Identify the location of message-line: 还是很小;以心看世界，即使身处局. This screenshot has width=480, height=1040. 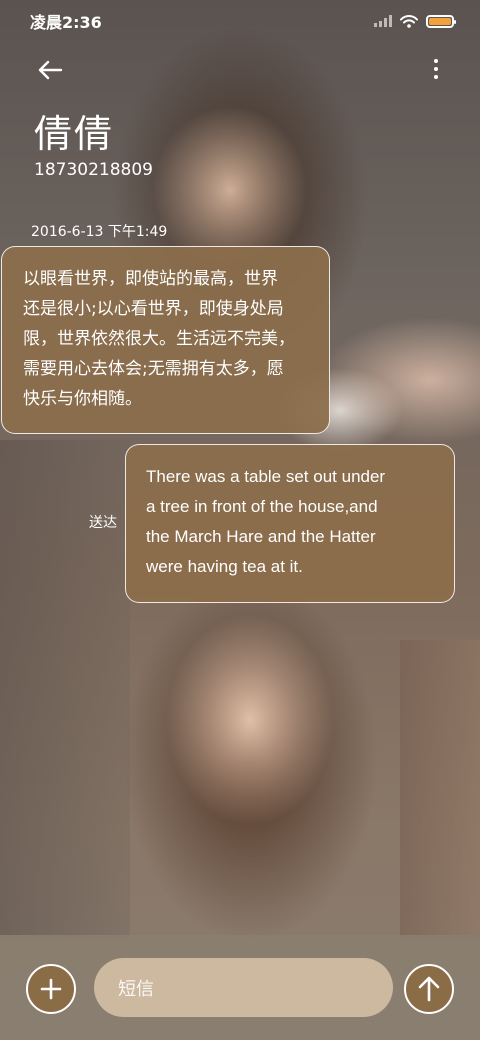
(153, 309).